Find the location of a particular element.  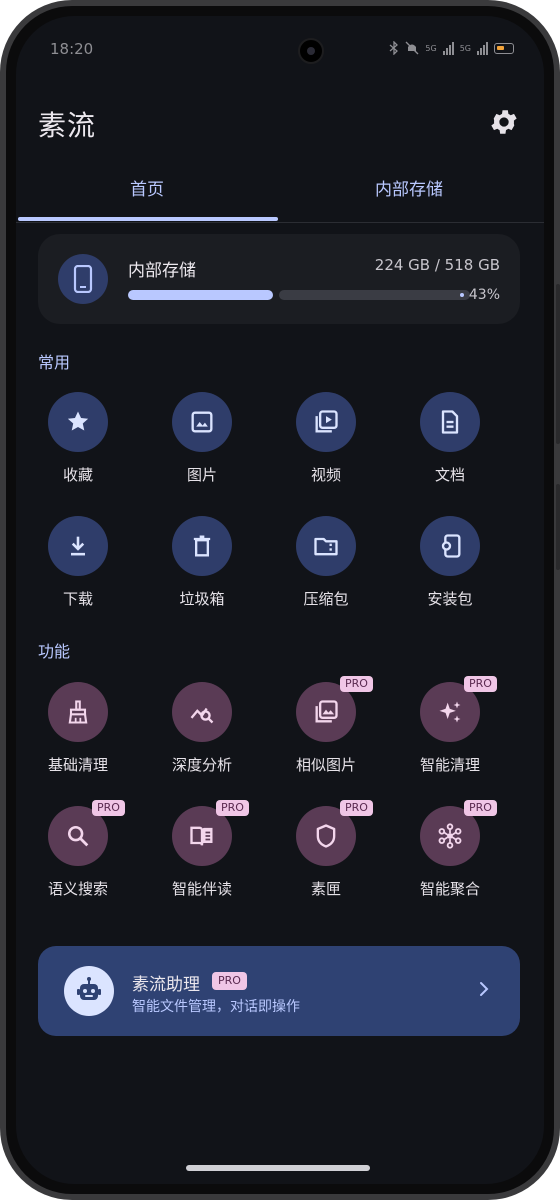

storage-progress-fill is located at coordinates (200, 295).